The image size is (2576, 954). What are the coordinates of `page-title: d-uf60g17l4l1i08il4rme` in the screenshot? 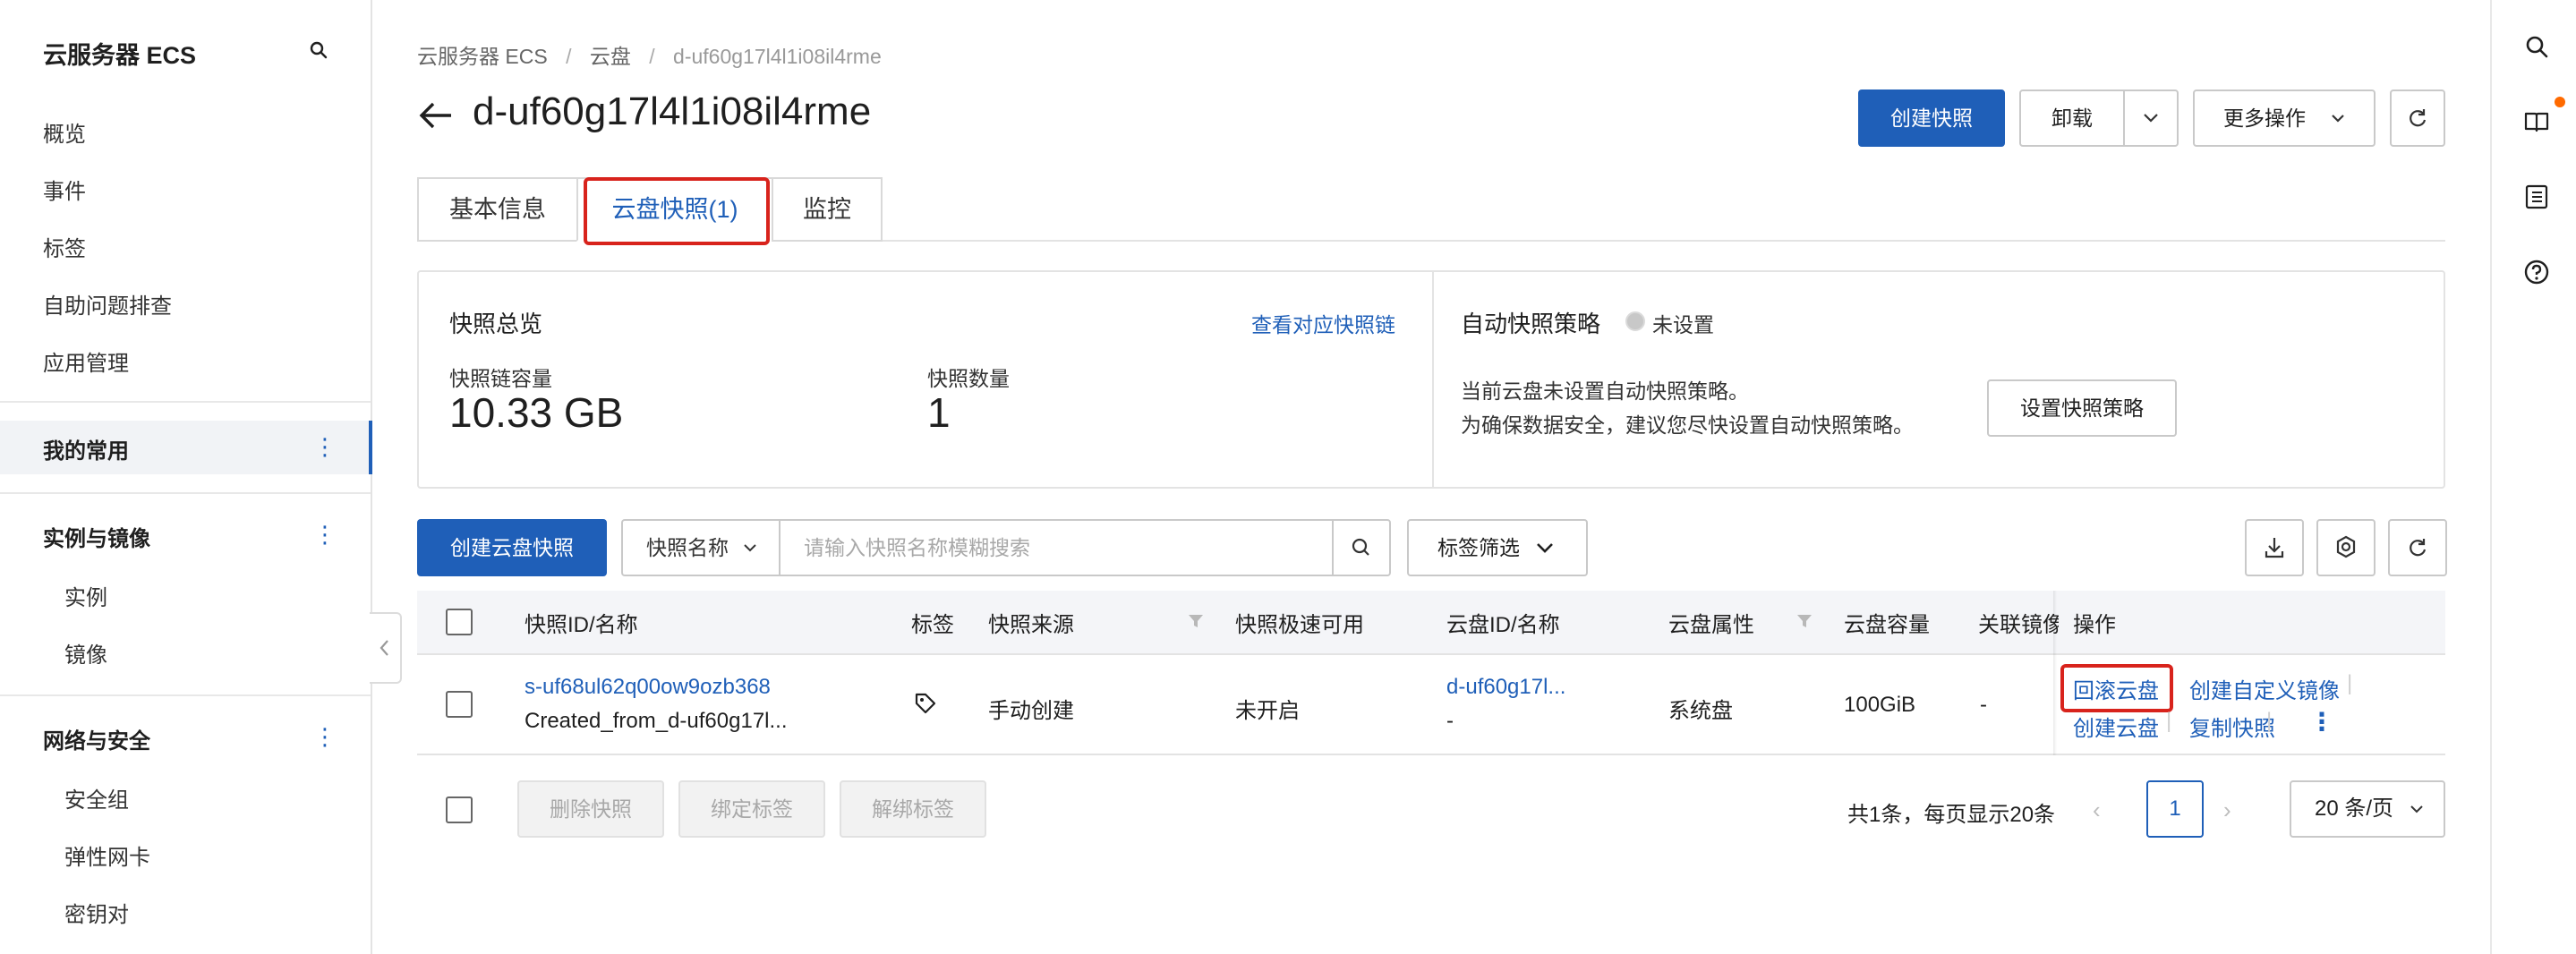 It's located at (672, 111).